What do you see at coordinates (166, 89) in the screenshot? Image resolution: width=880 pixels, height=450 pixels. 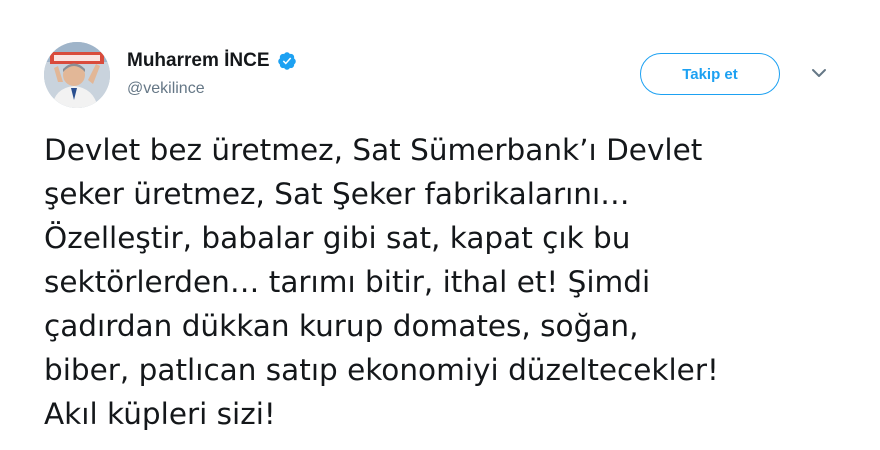 I see `author-handle: @vekilince` at bounding box center [166, 89].